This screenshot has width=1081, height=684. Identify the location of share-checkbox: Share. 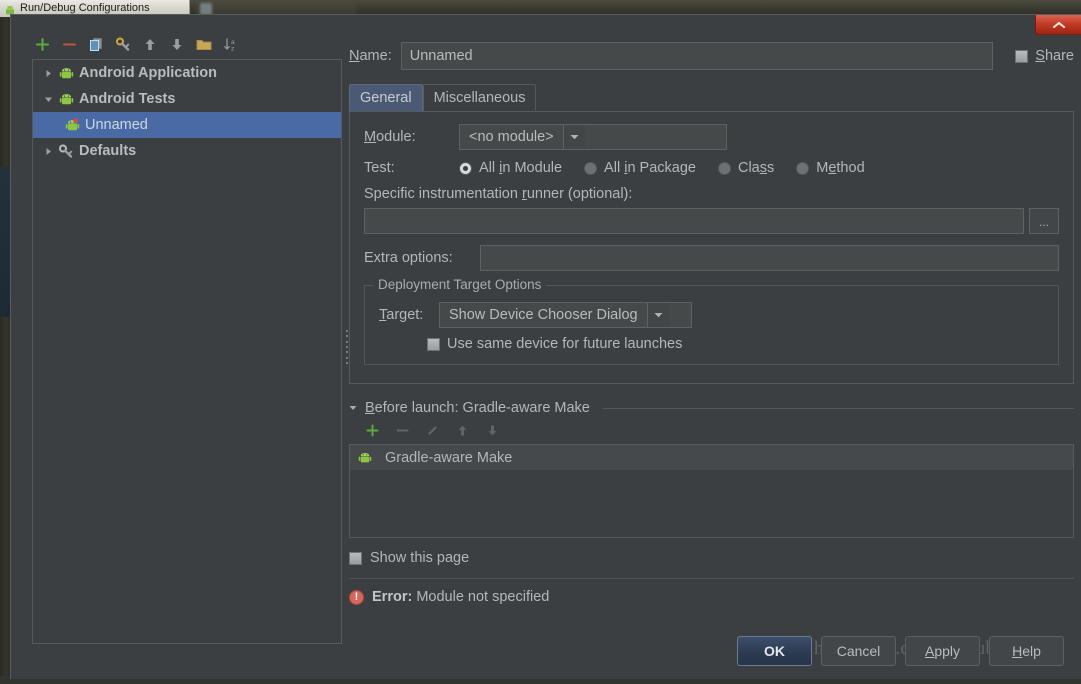
(1044, 56).